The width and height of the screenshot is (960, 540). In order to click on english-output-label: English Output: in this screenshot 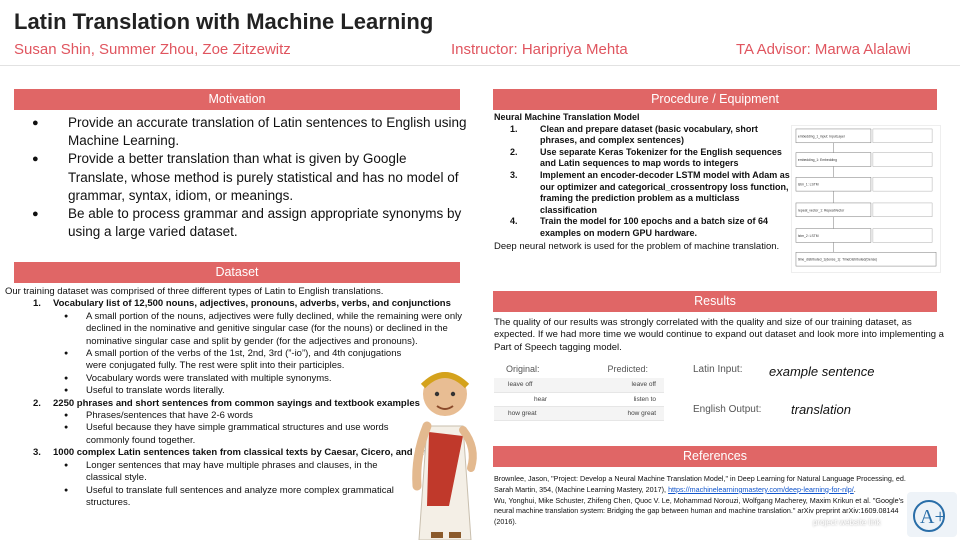, I will do `click(727, 409)`.